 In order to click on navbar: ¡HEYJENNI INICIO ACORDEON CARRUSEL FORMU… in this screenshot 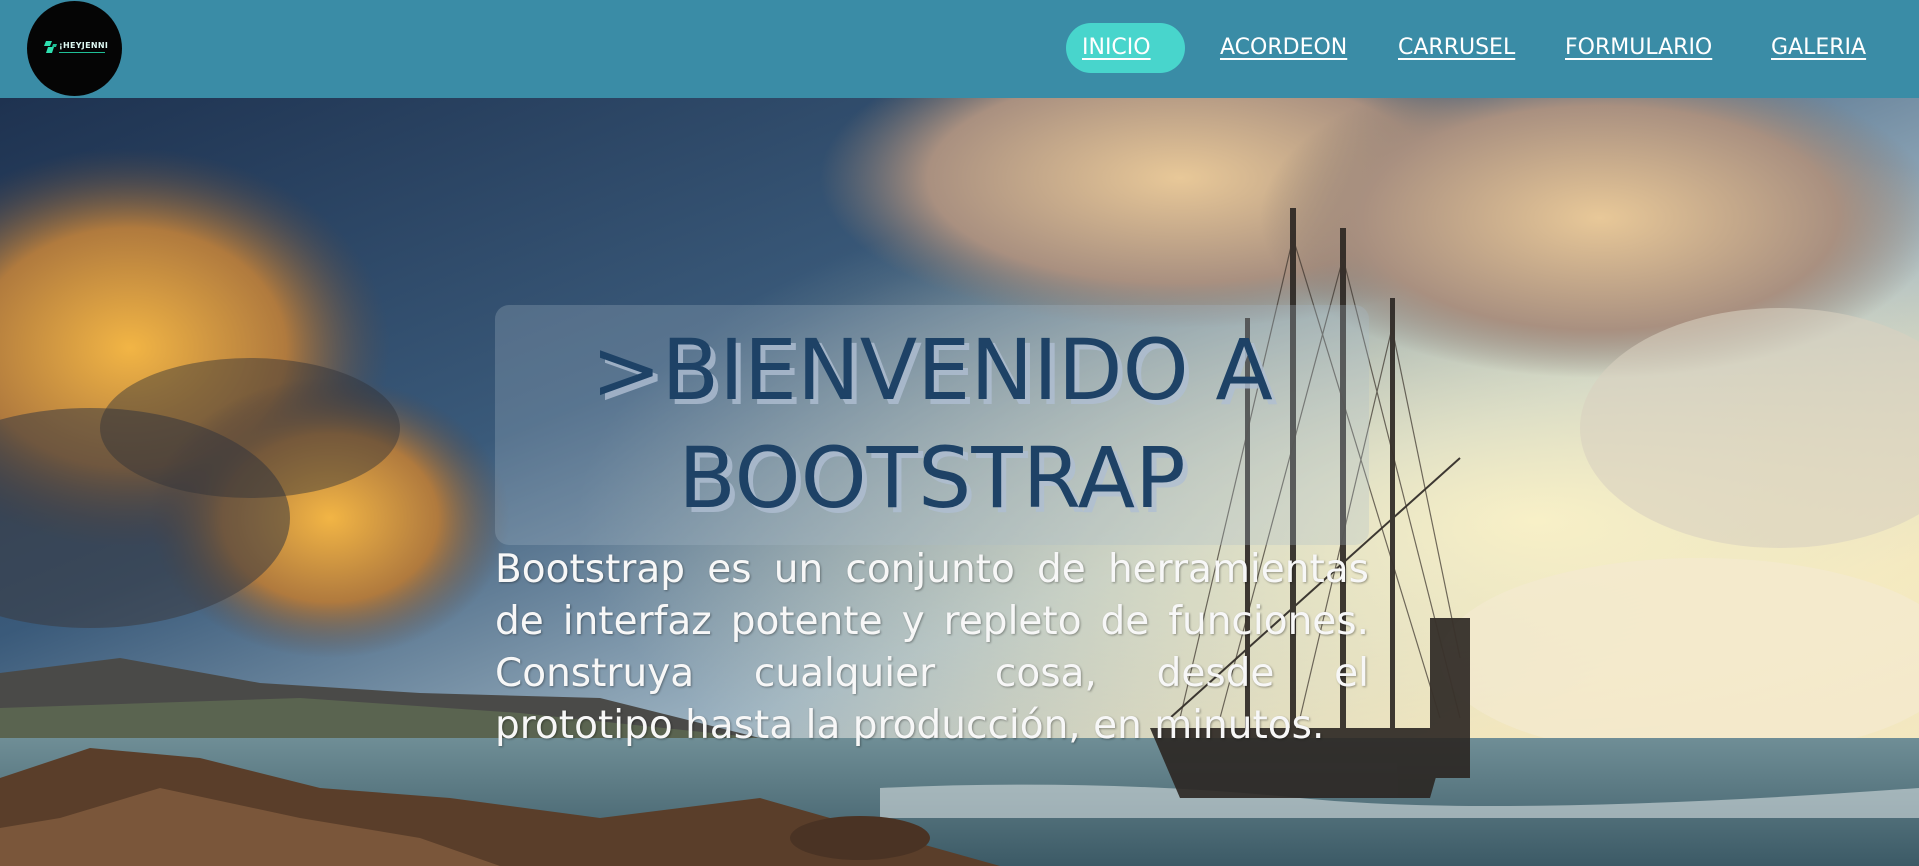, I will do `click(959, 49)`.